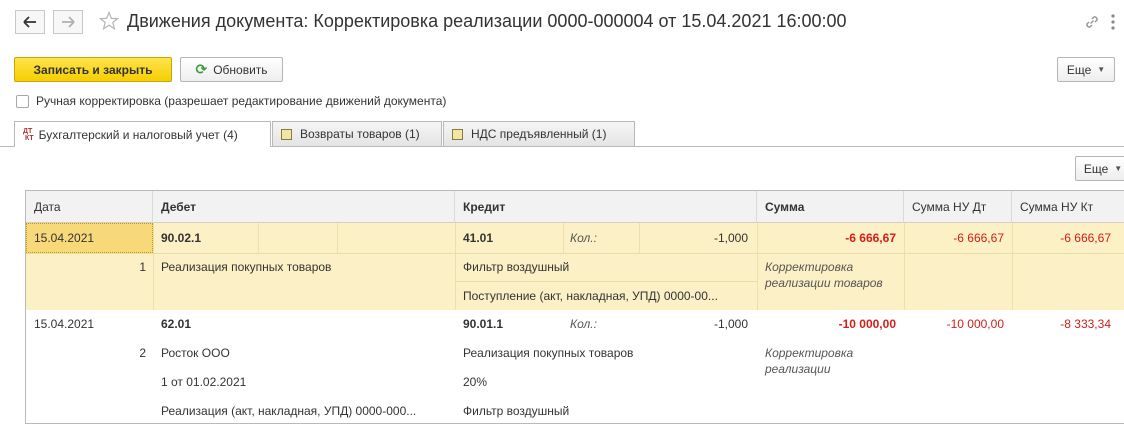 This screenshot has width=1124, height=424. Describe the element at coordinates (240, 69) in the screenshot. I see `refresh-label: Обновить` at that location.